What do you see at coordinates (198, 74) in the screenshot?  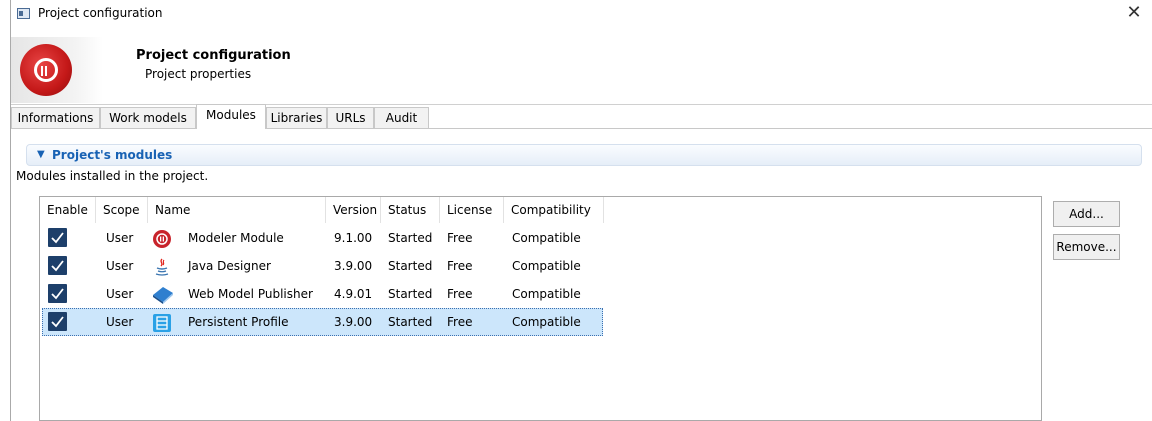 I see `header-subtitle: Project properties` at bounding box center [198, 74].